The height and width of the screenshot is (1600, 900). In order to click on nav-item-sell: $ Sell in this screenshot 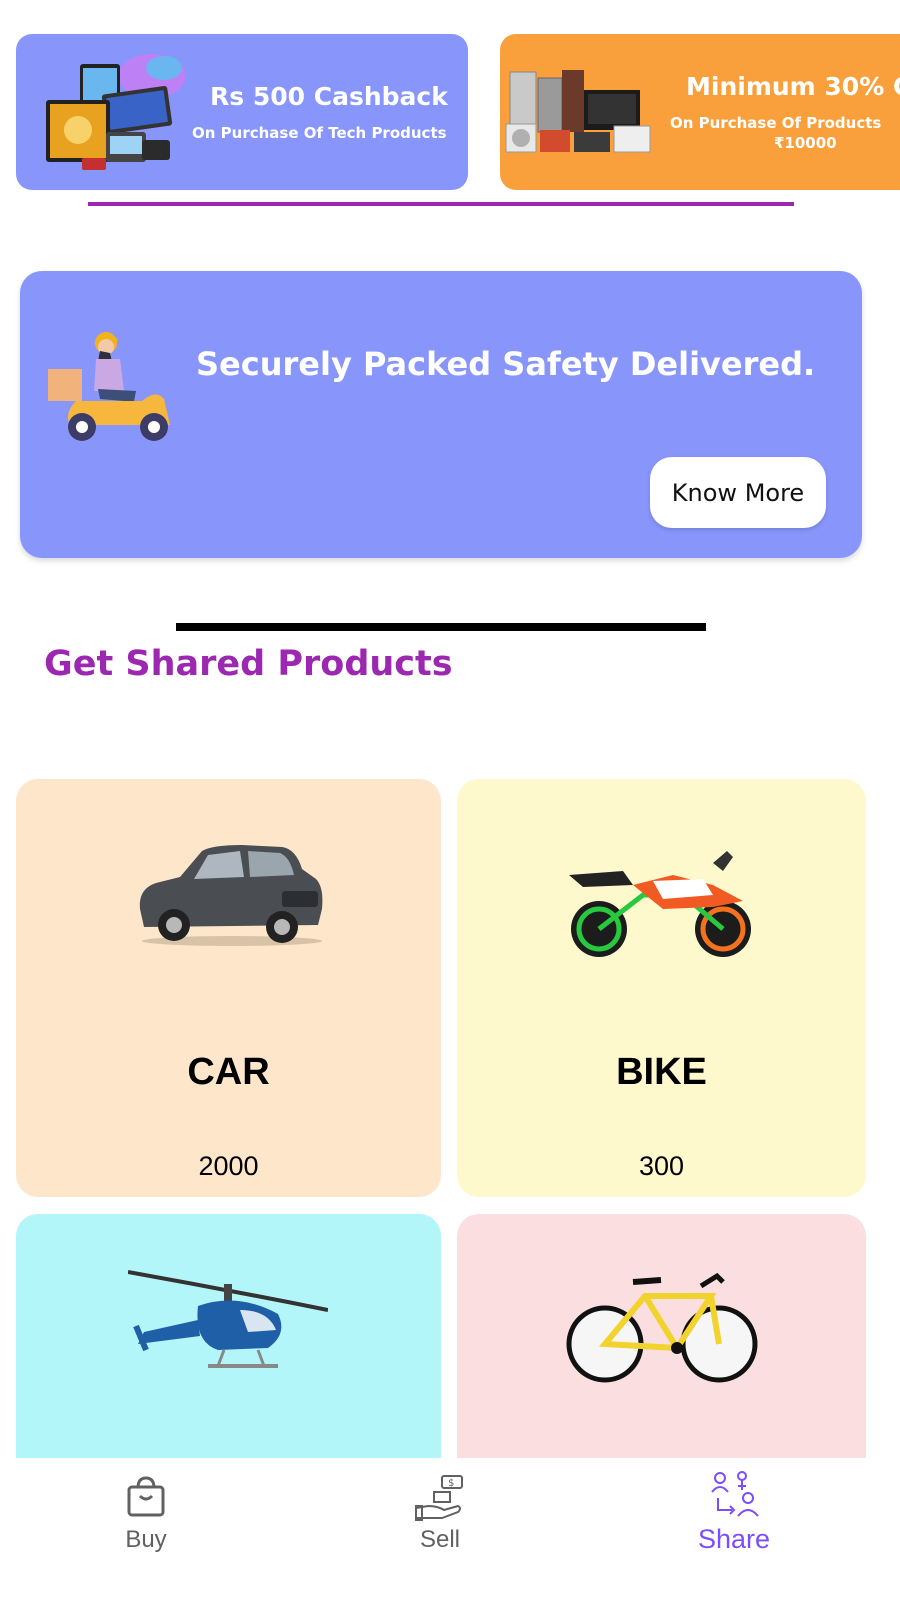, I will do `click(440, 1529)`.